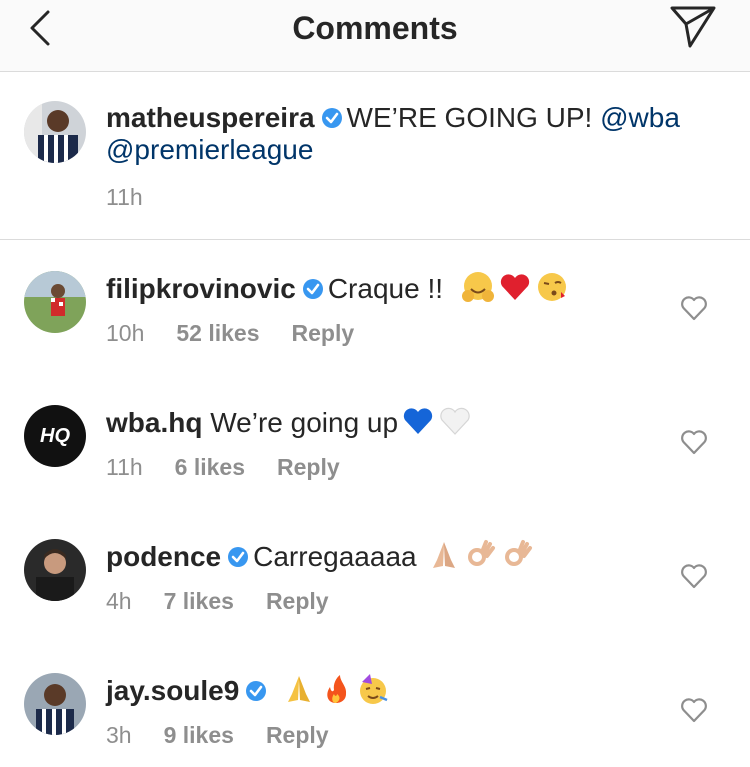  Describe the element at coordinates (304, 422) in the screenshot. I see `comment-text: We’re going up` at that location.